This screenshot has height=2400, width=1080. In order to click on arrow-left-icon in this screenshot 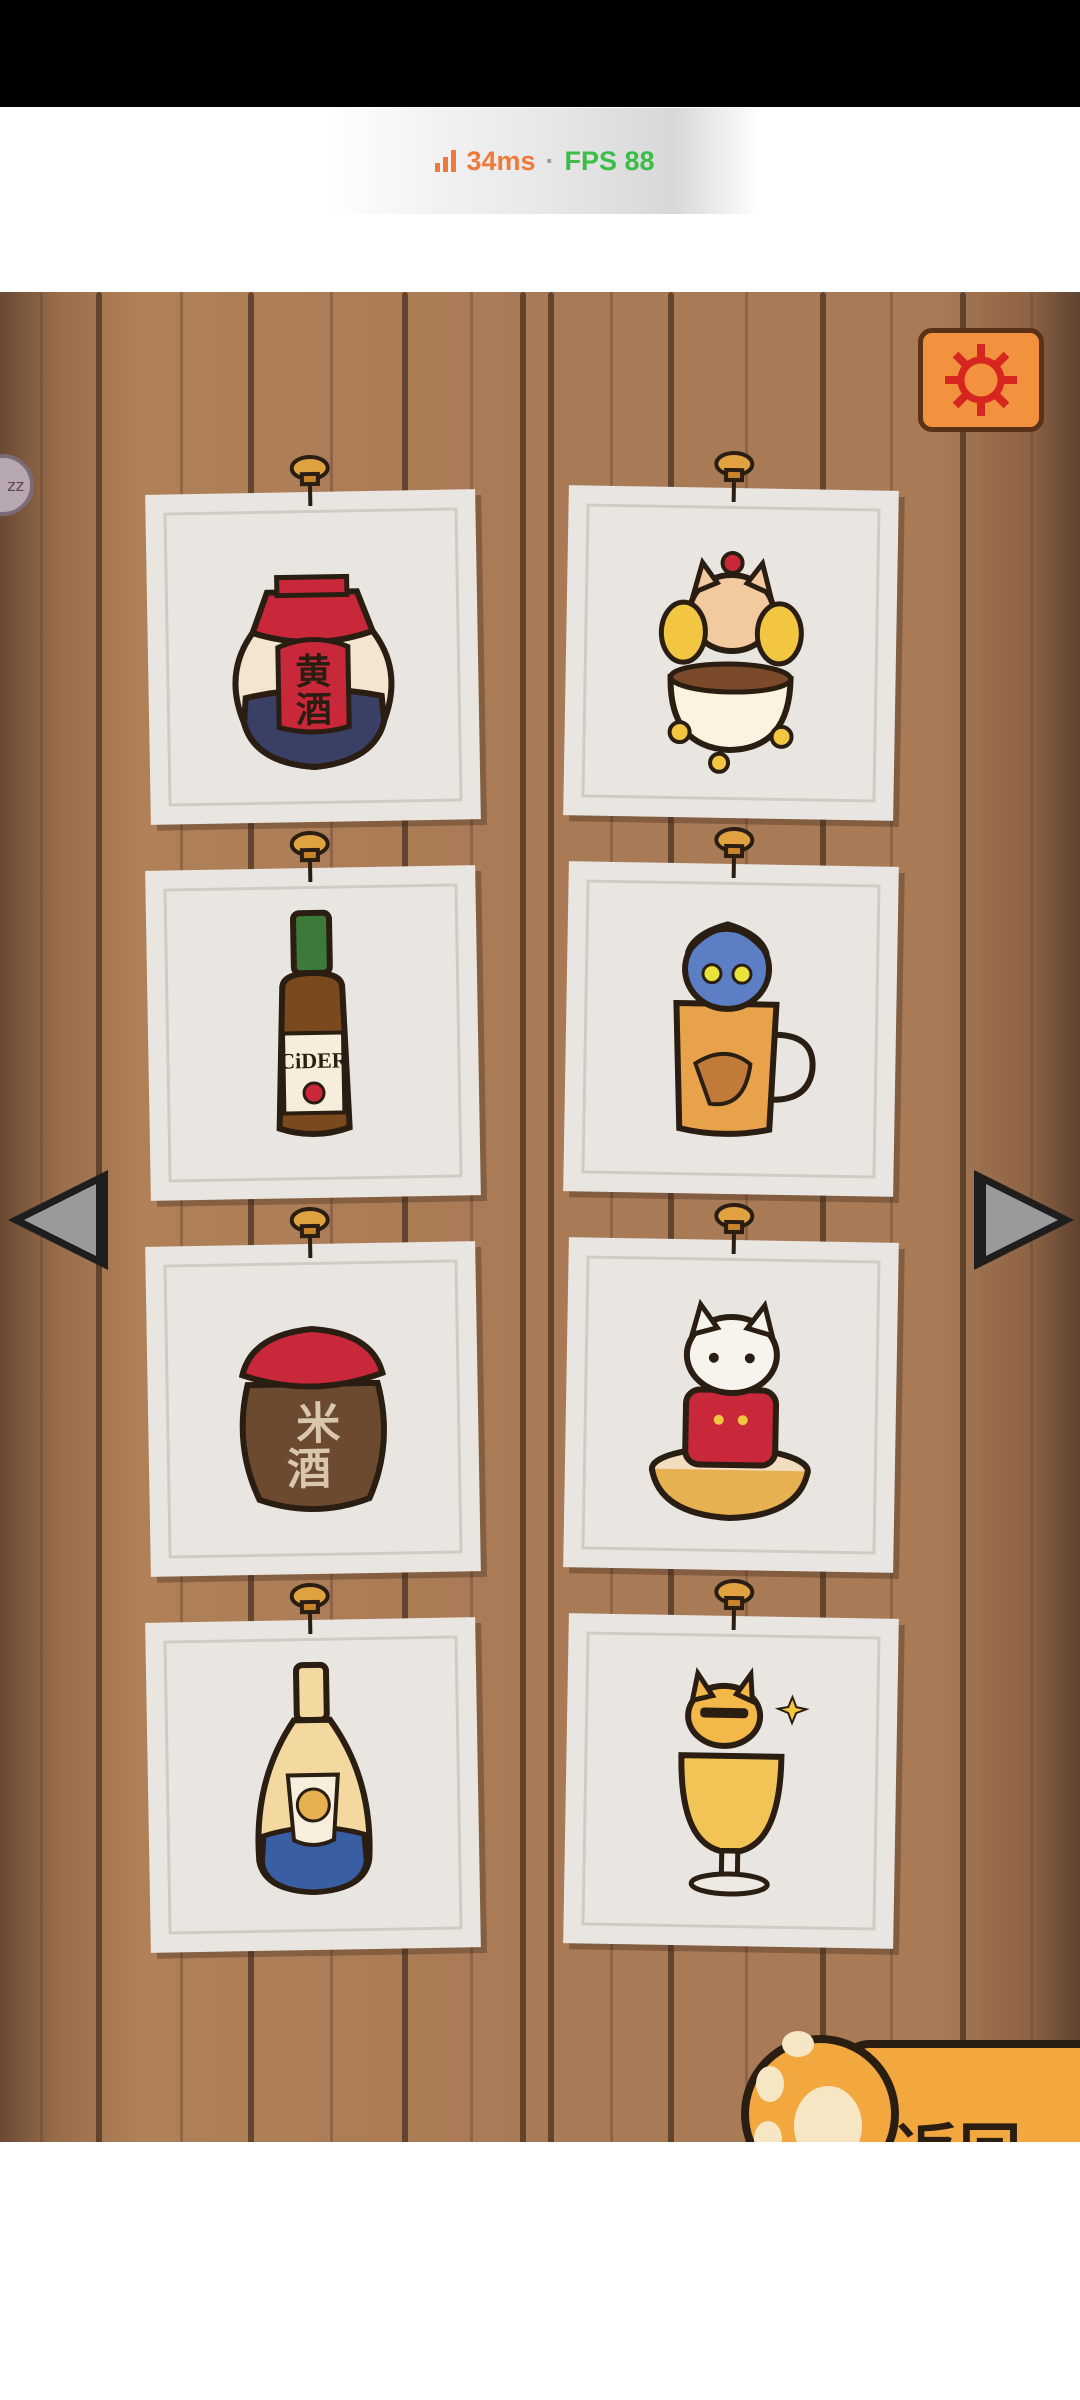, I will do `click(60, 1220)`.